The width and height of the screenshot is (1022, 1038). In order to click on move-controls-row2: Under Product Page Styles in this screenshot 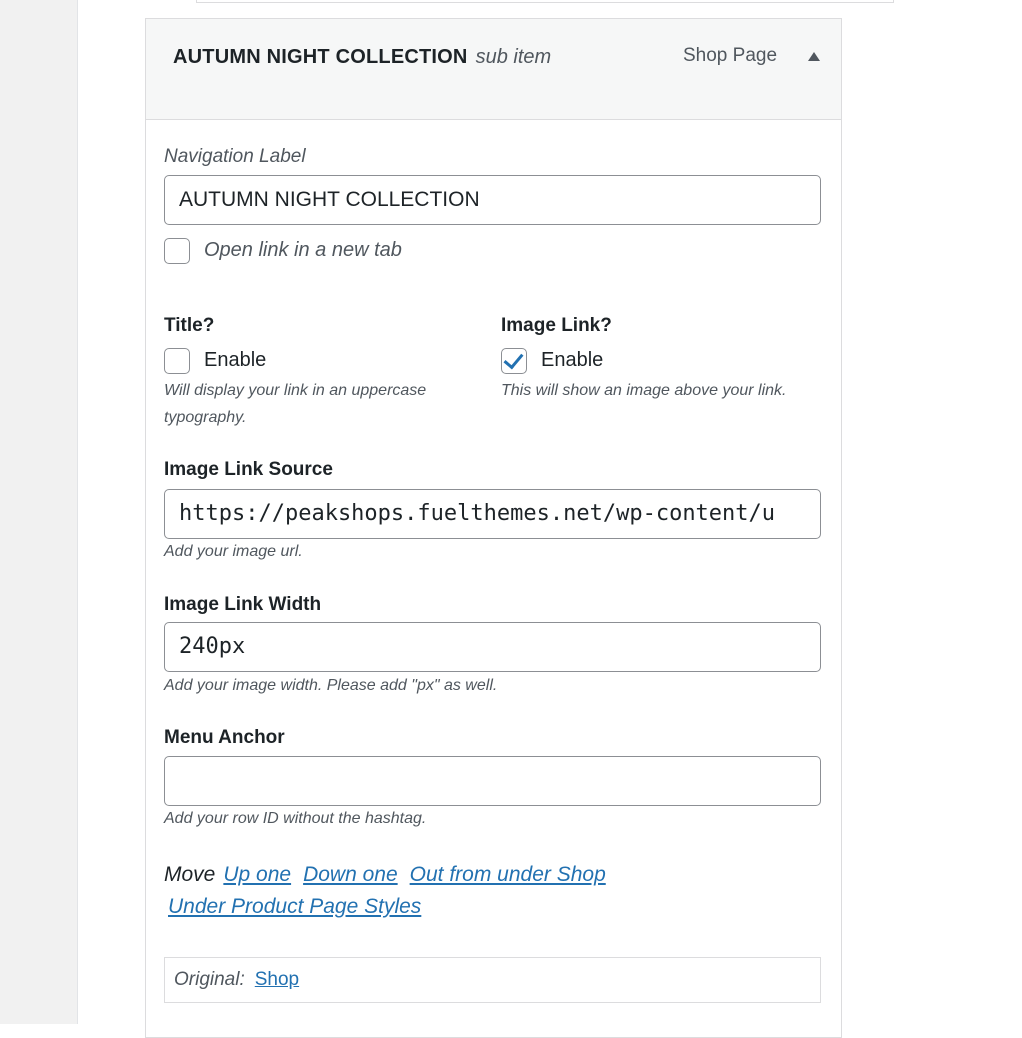, I will do `click(294, 907)`.